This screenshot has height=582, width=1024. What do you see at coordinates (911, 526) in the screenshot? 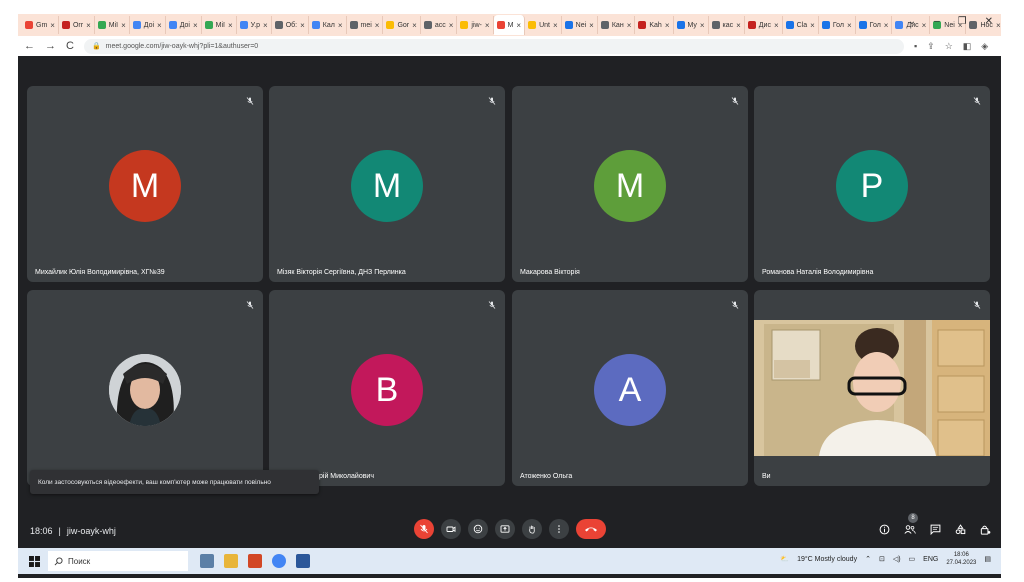
I see `people-button: 8` at bounding box center [911, 526].